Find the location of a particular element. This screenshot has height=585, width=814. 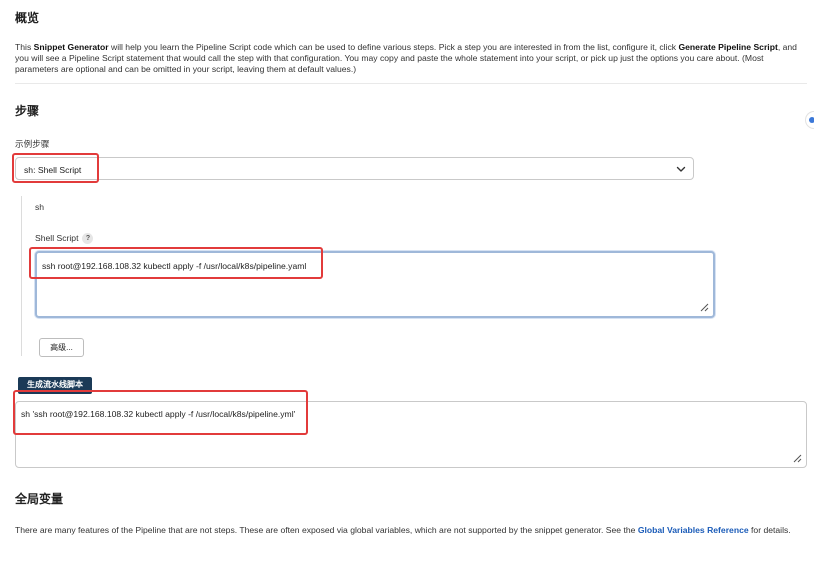

shell-script-label-row: Shell Script? is located at coordinates (64, 239).